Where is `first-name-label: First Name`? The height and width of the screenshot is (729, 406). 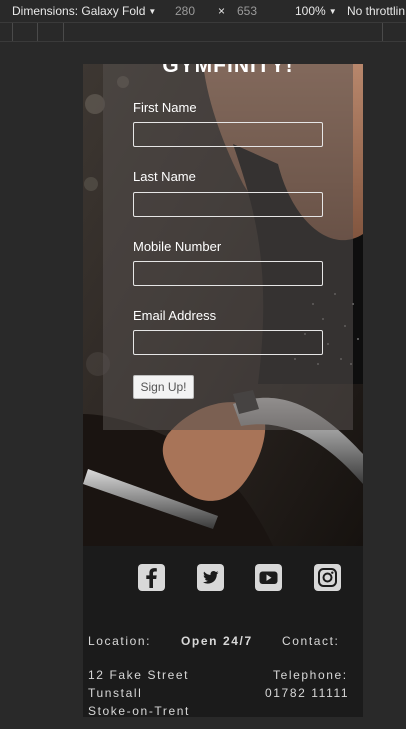
first-name-label: First Name is located at coordinates (165, 107).